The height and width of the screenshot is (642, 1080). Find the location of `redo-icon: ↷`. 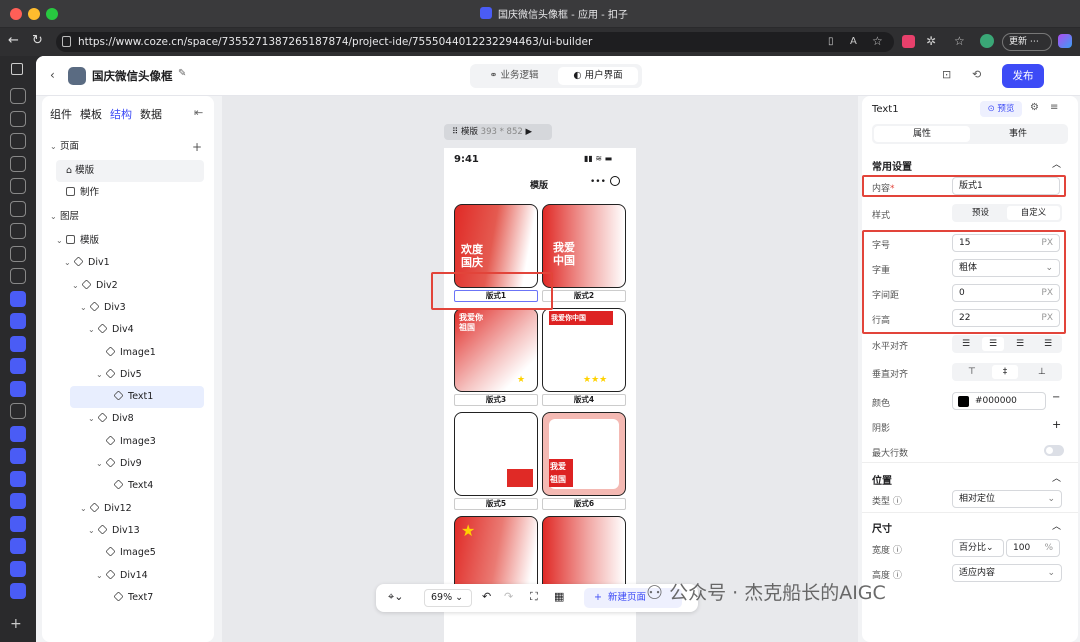

redo-icon: ↷ is located at coordinates (508, 596).